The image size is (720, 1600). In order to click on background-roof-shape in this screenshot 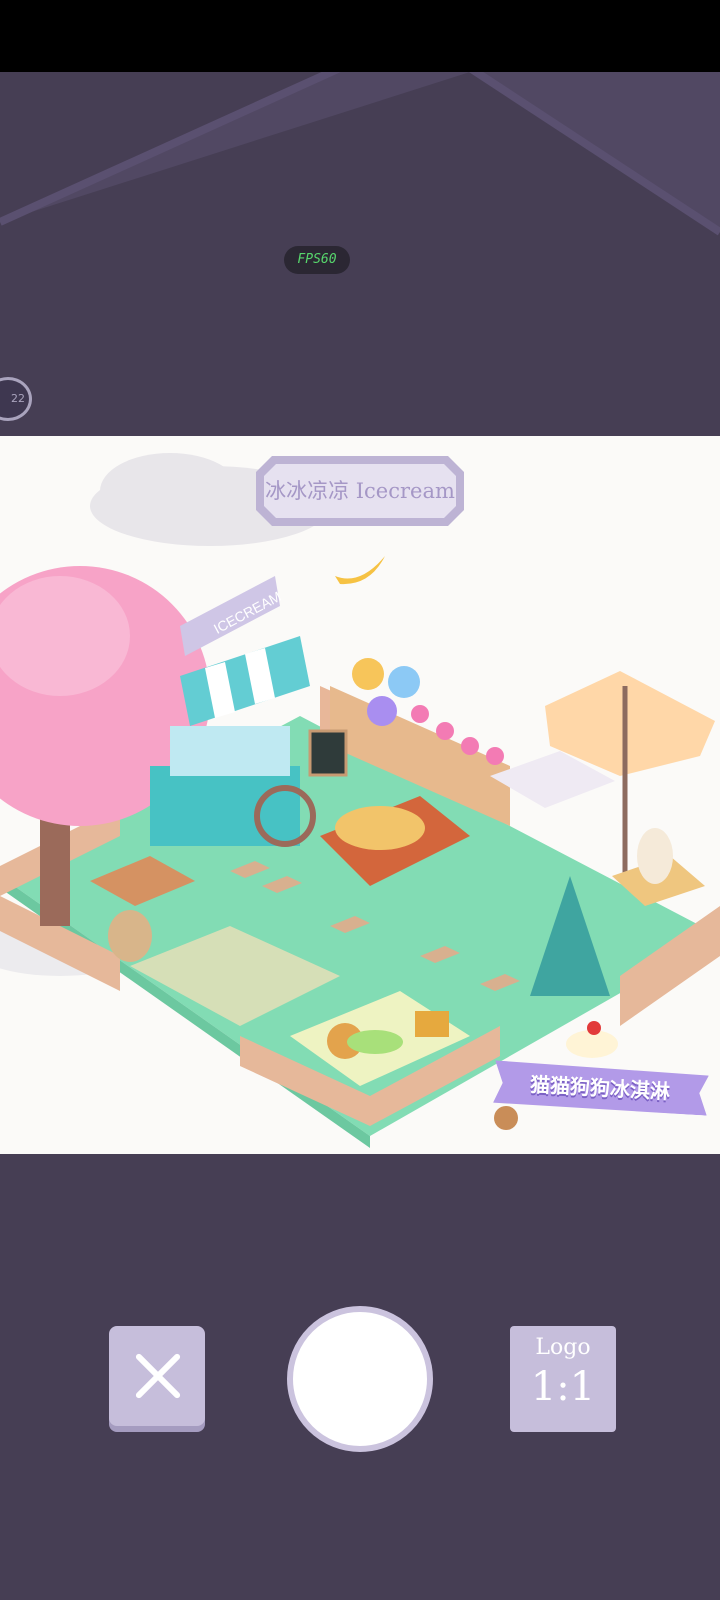, I will do `click(360, 154)`.